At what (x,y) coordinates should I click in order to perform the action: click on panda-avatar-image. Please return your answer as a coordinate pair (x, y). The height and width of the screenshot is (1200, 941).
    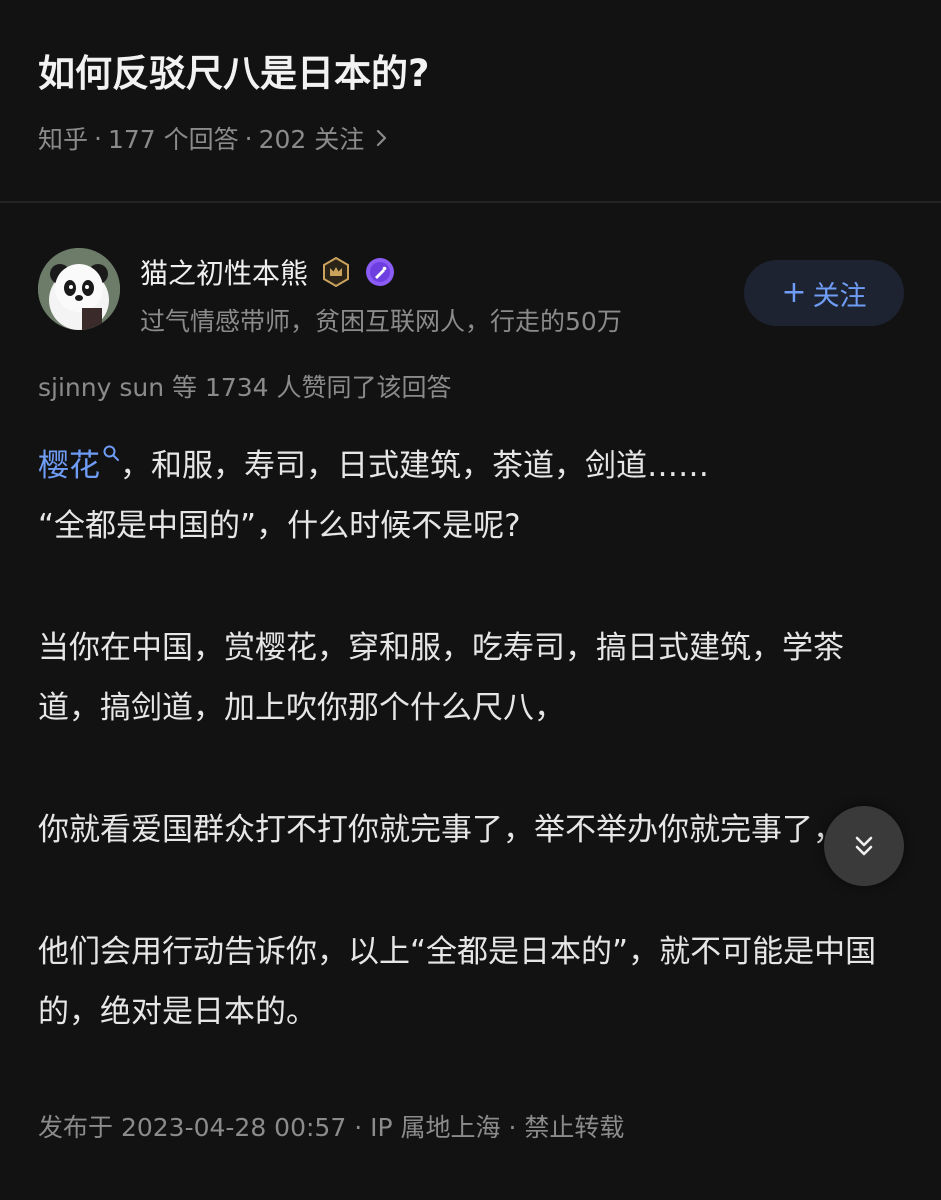
    Looking at the image, I should click on (79, 289).